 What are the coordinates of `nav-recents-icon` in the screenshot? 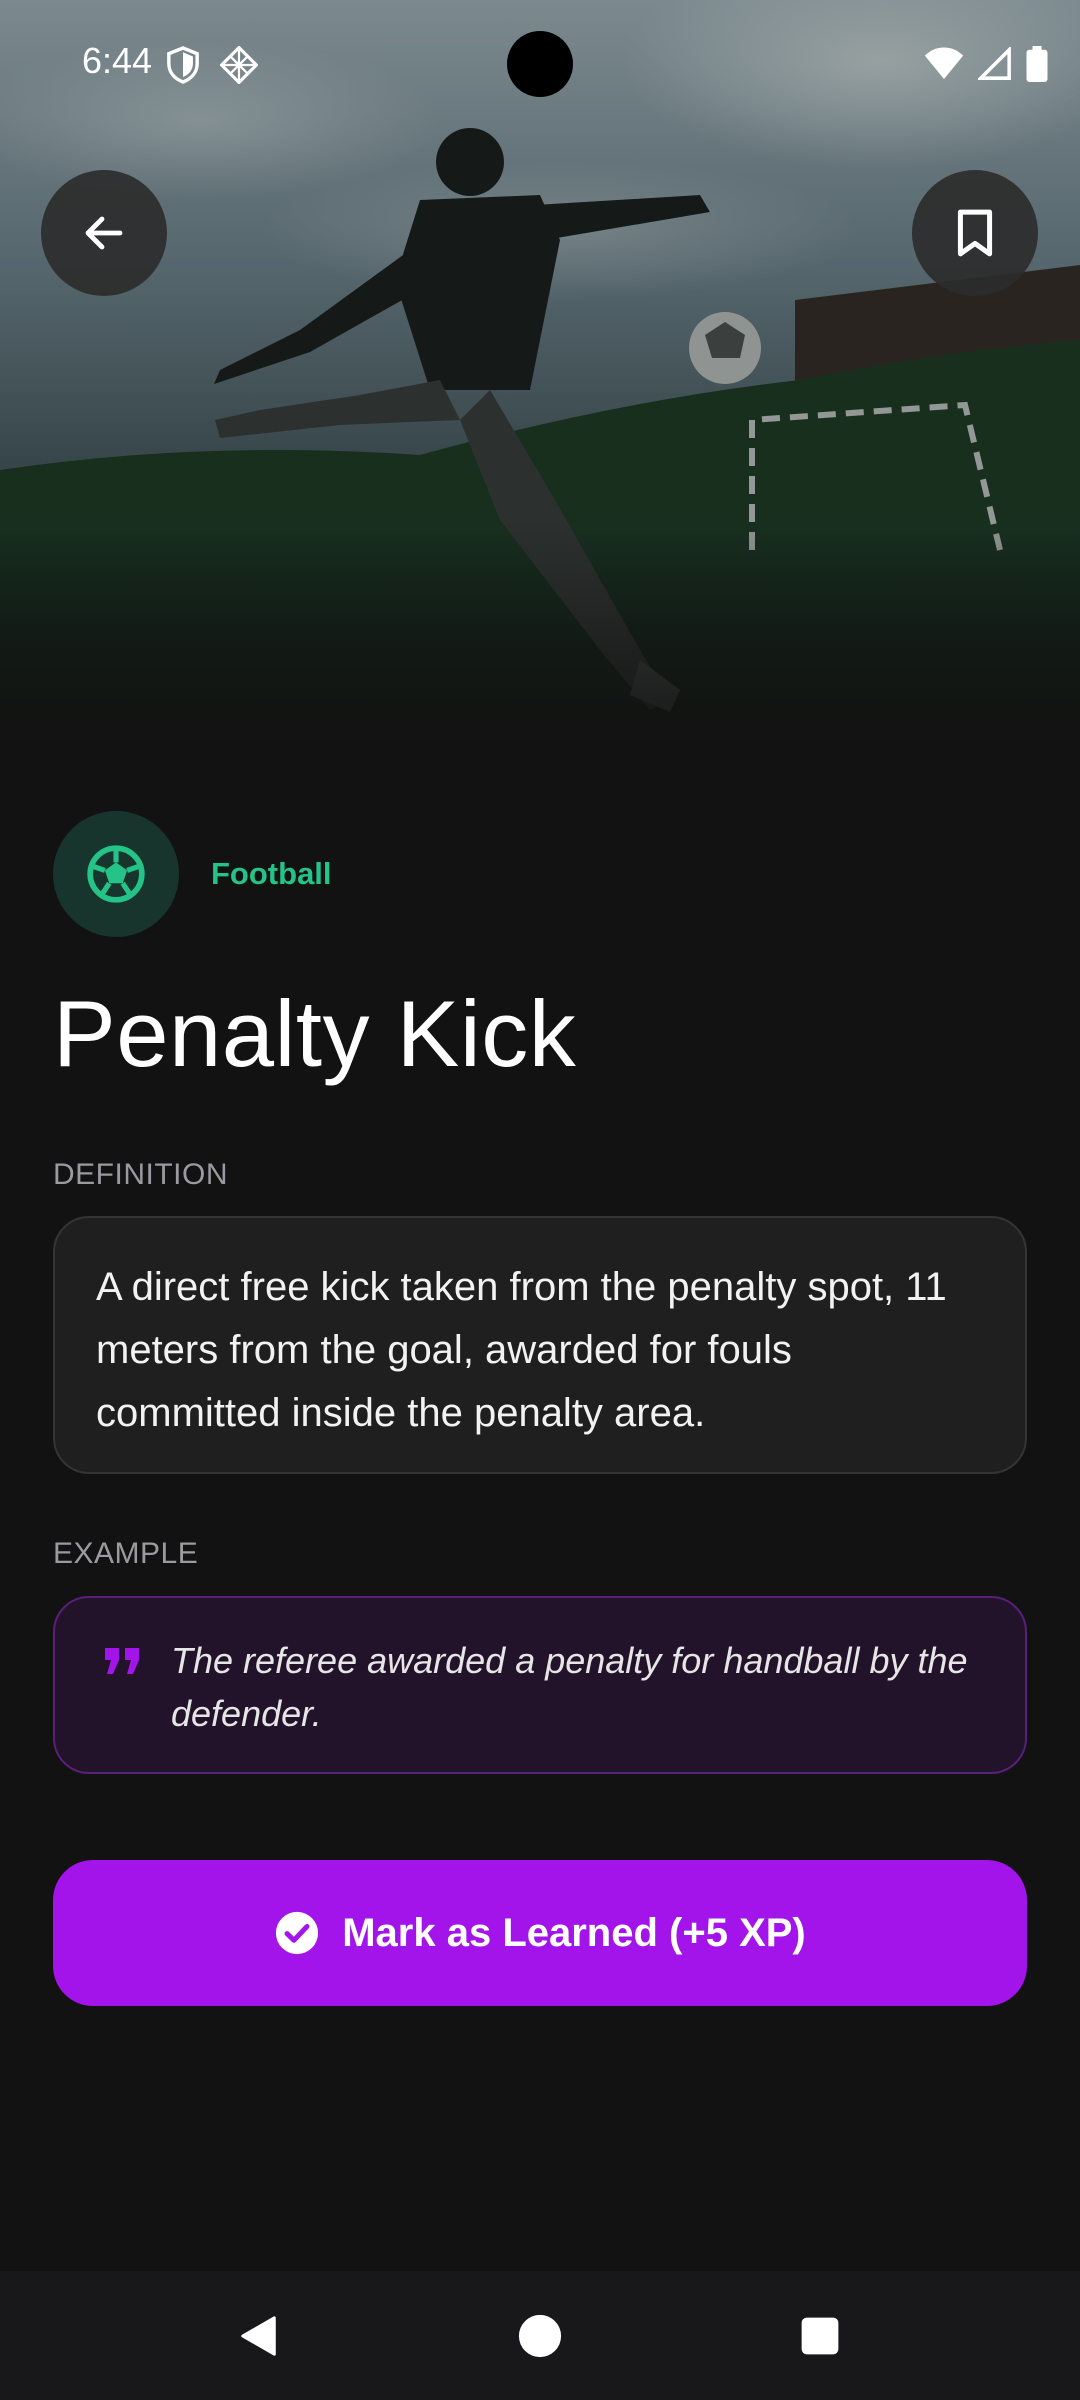 It's located at (820, 2335).